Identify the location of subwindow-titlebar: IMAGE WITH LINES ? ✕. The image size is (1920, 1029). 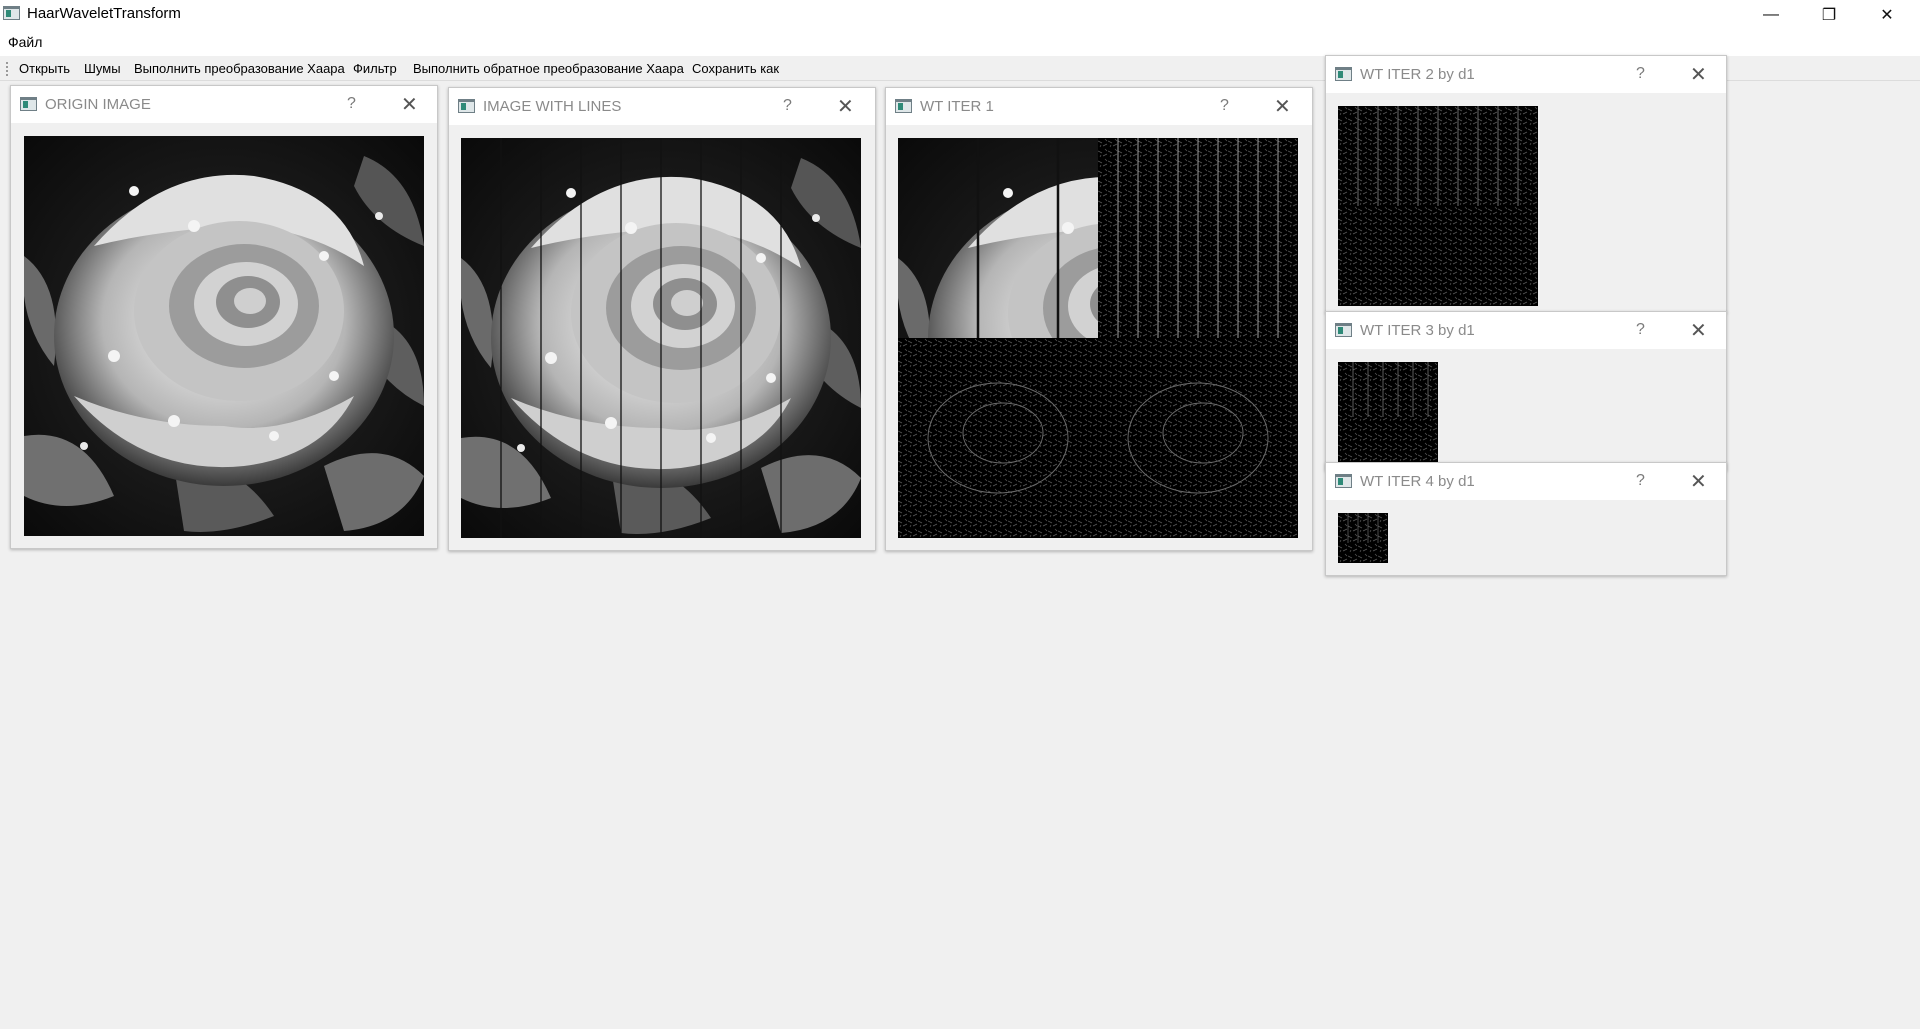
(662, 106).